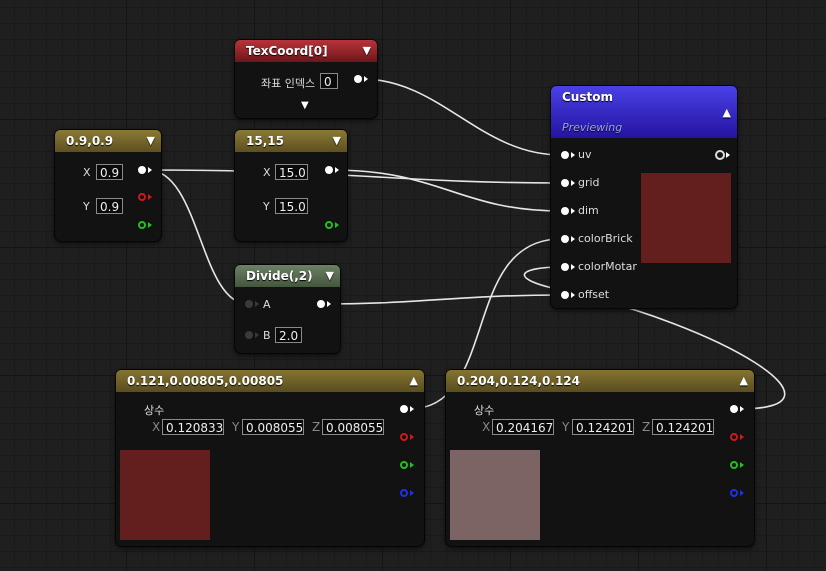  What do you see at coordinates (142, 197) in the screenshot?
I see `constant-09-r-pin` at bounding box center [142, 197].